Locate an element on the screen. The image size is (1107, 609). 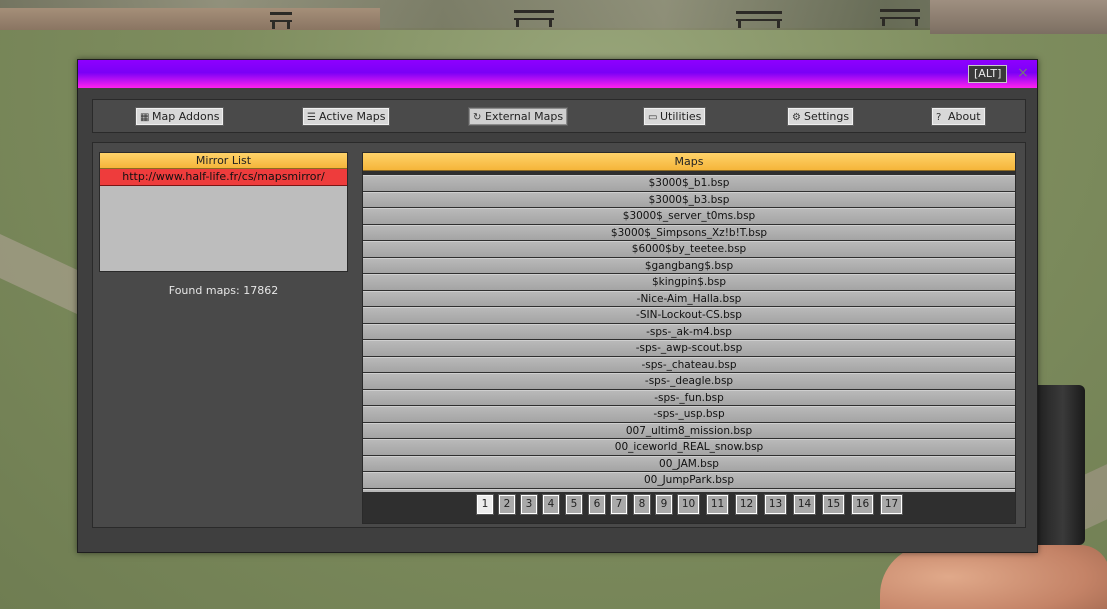
page-button-10: 10 is located at coordinates (688, 504).